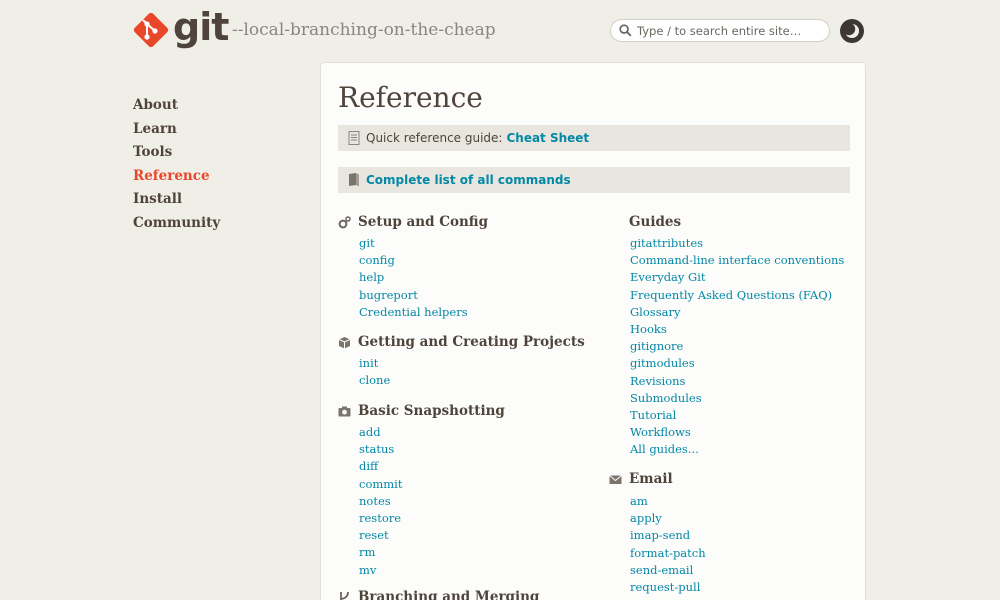 The image size is (1000, 600). What do you see at coordinates (388, 295) in the screenshot?
I see `link-bugreport: bugreport` at bounding box center [388, 295].